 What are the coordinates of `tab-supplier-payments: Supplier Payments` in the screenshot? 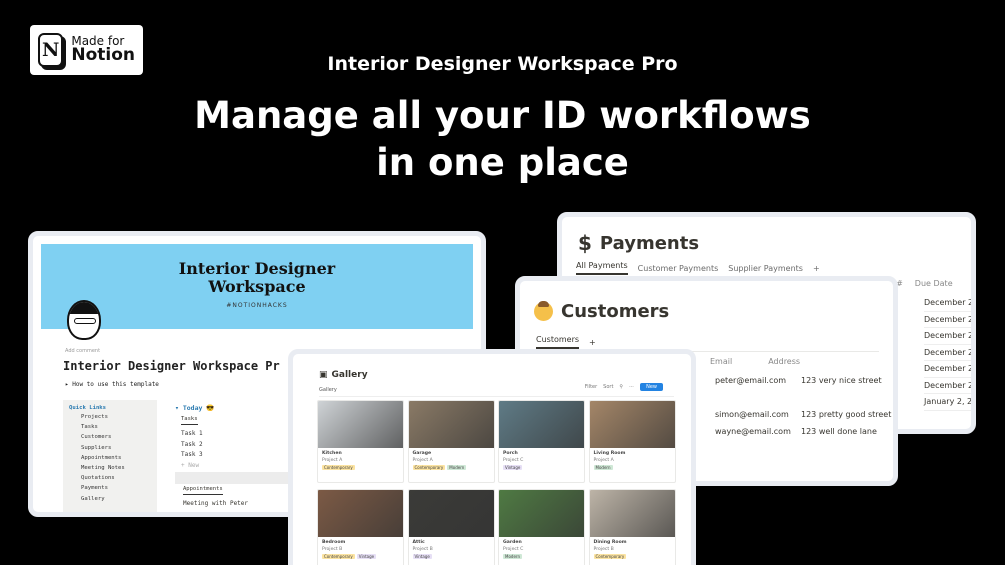 It's located at (765, 268).